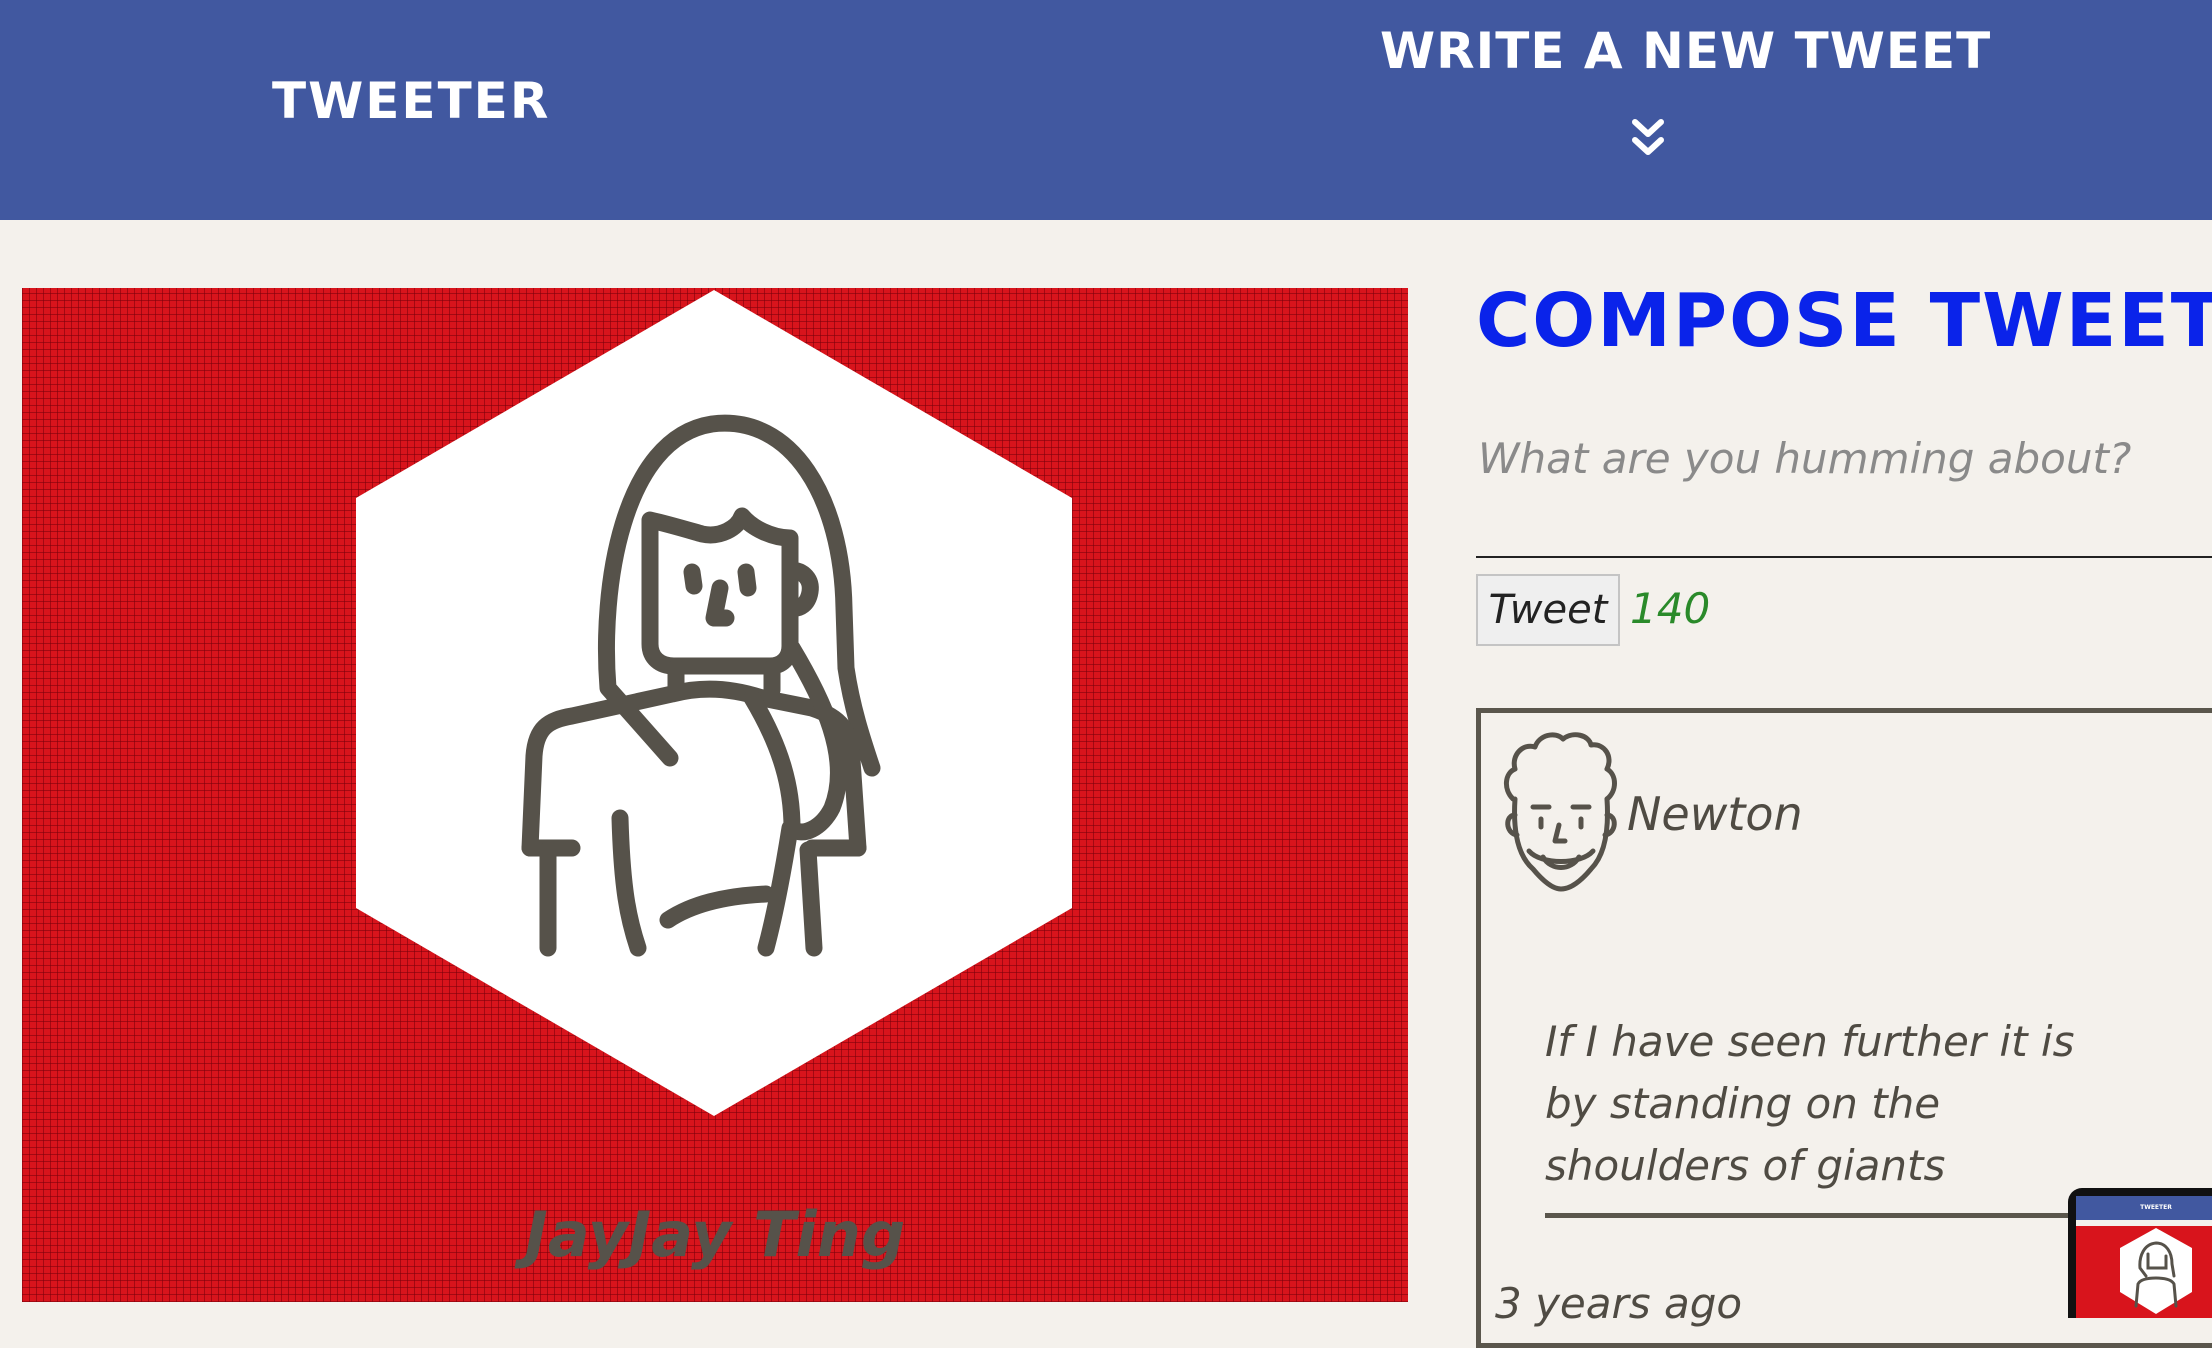  I want to click on thumbnail-profile, so click(2144, 1272).